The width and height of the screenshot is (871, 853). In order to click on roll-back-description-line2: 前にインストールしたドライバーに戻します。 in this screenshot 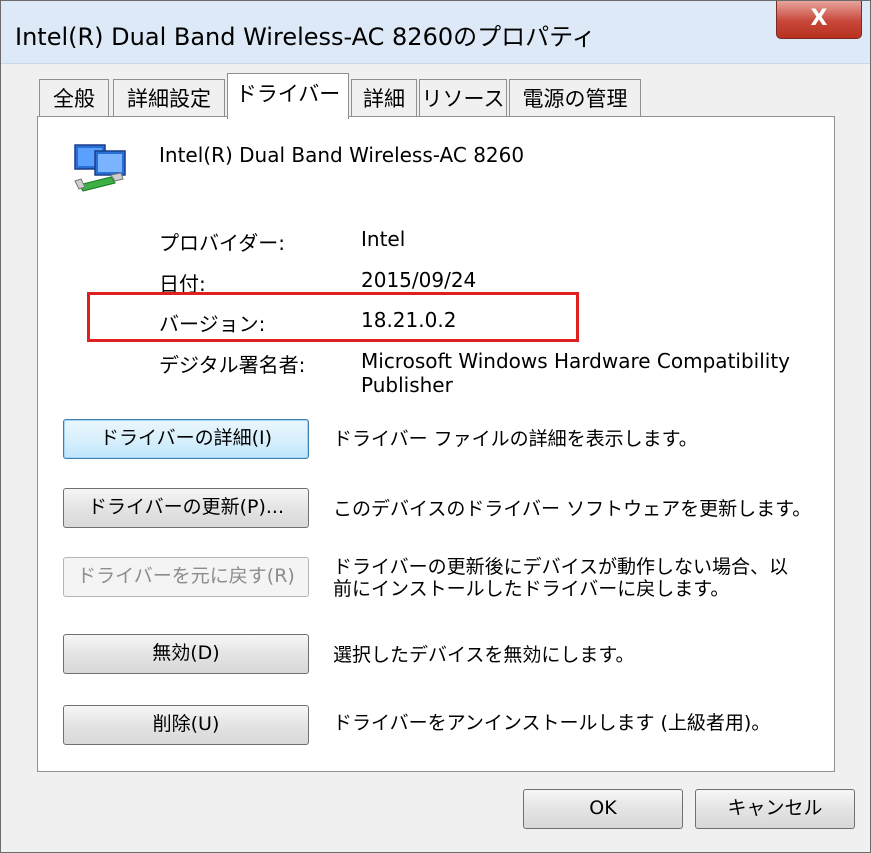, I will do `click(531, 589)`.